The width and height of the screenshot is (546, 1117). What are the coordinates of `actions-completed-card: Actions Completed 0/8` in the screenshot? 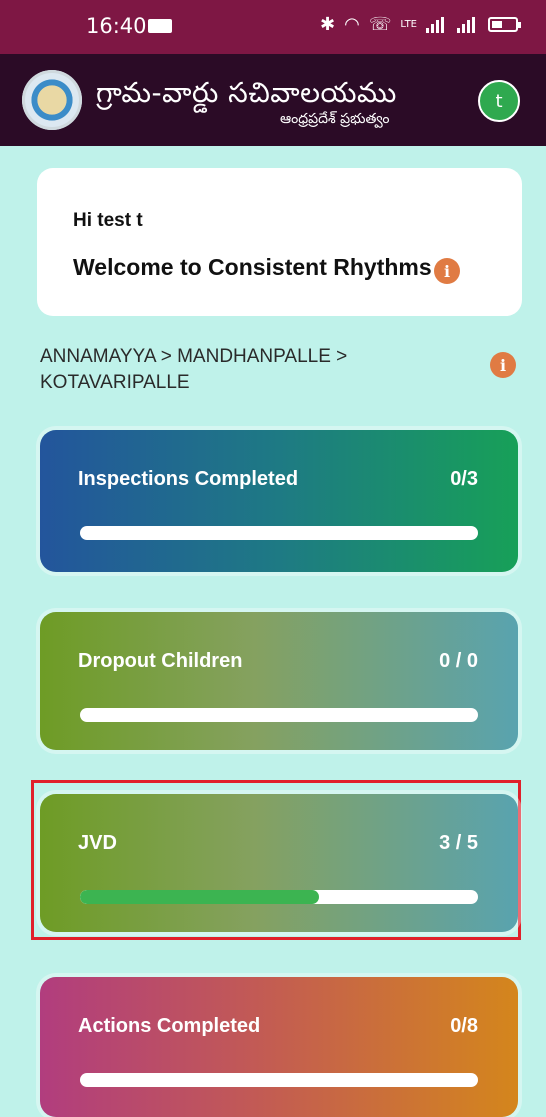 It's located at (279, 1047).